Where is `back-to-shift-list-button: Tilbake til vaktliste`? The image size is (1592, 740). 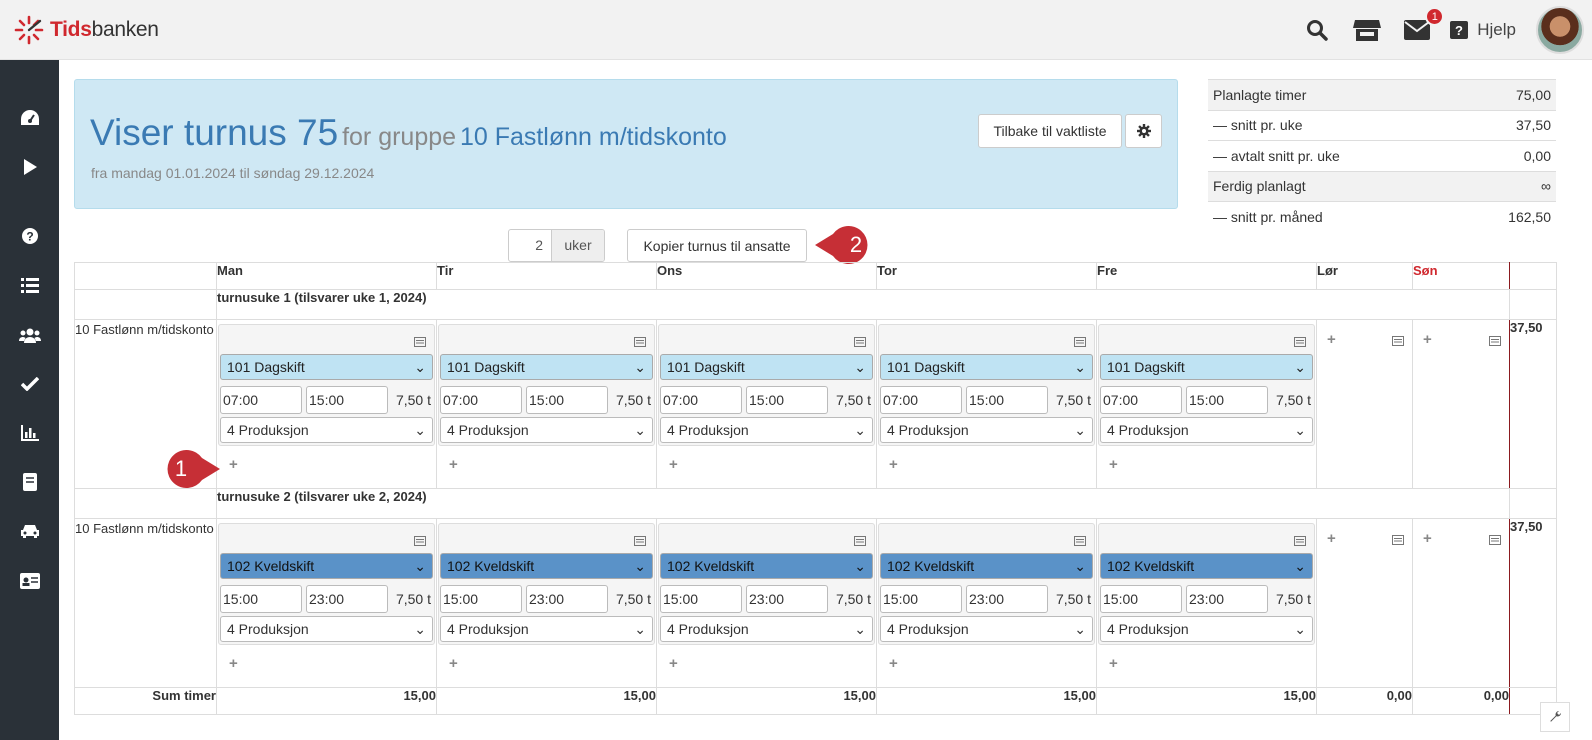 back-to-shift-list-button: Tilbake til vaktliste is located at coordinates (1050, 131).